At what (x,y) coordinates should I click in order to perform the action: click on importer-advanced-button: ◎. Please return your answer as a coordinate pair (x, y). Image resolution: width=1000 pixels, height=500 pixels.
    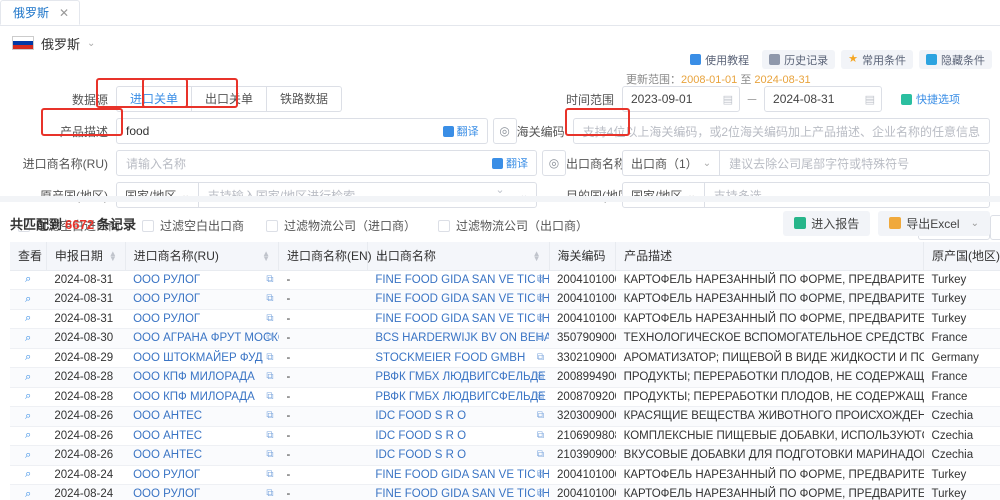
    Looking at the image, I should click on (554, 163).